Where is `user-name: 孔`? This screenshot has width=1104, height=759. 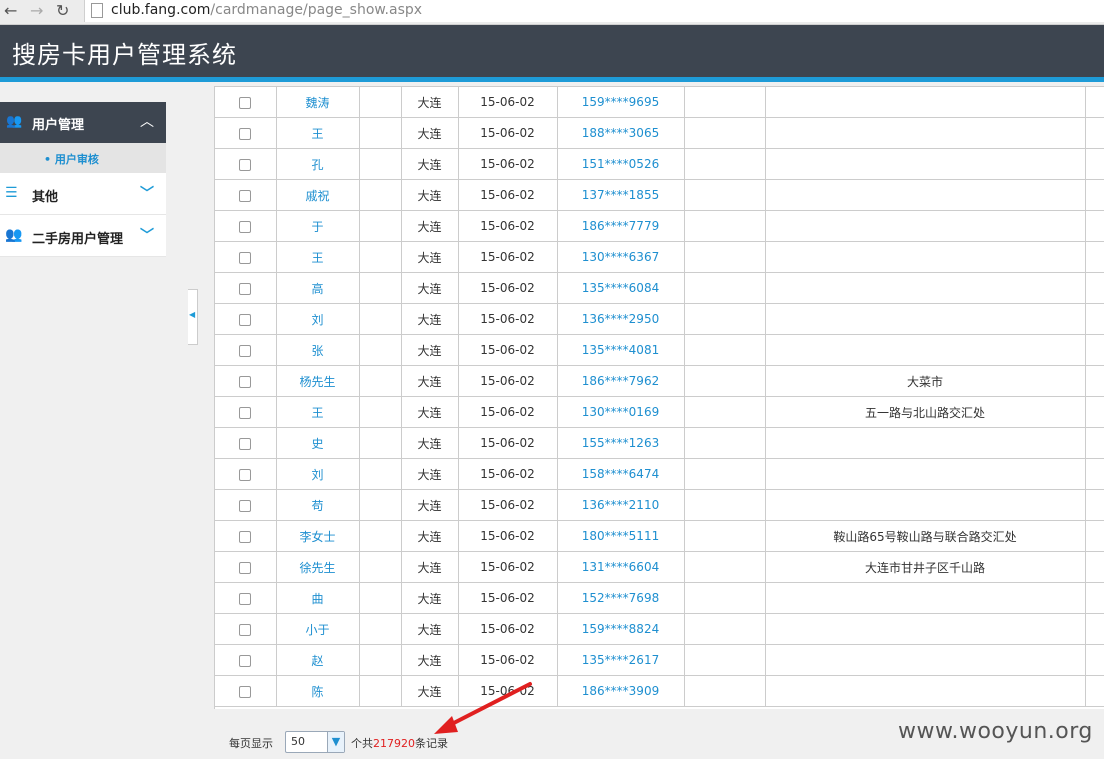
user-name: 孔 is located at coordinates (318, 164).